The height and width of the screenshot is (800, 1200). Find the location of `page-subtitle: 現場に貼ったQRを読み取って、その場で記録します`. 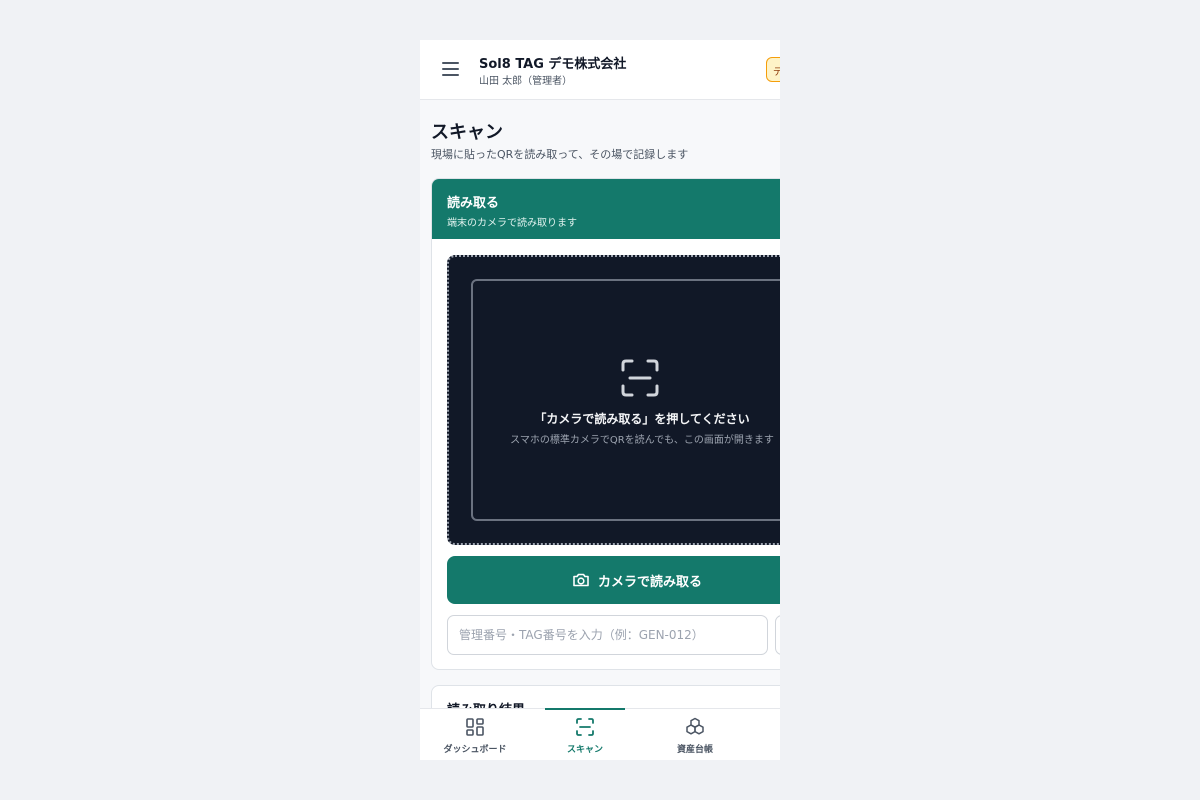

page-subtitle: 現場に貼ったQRを読み取って、その場で記録します is located at coordinates (560, 154).